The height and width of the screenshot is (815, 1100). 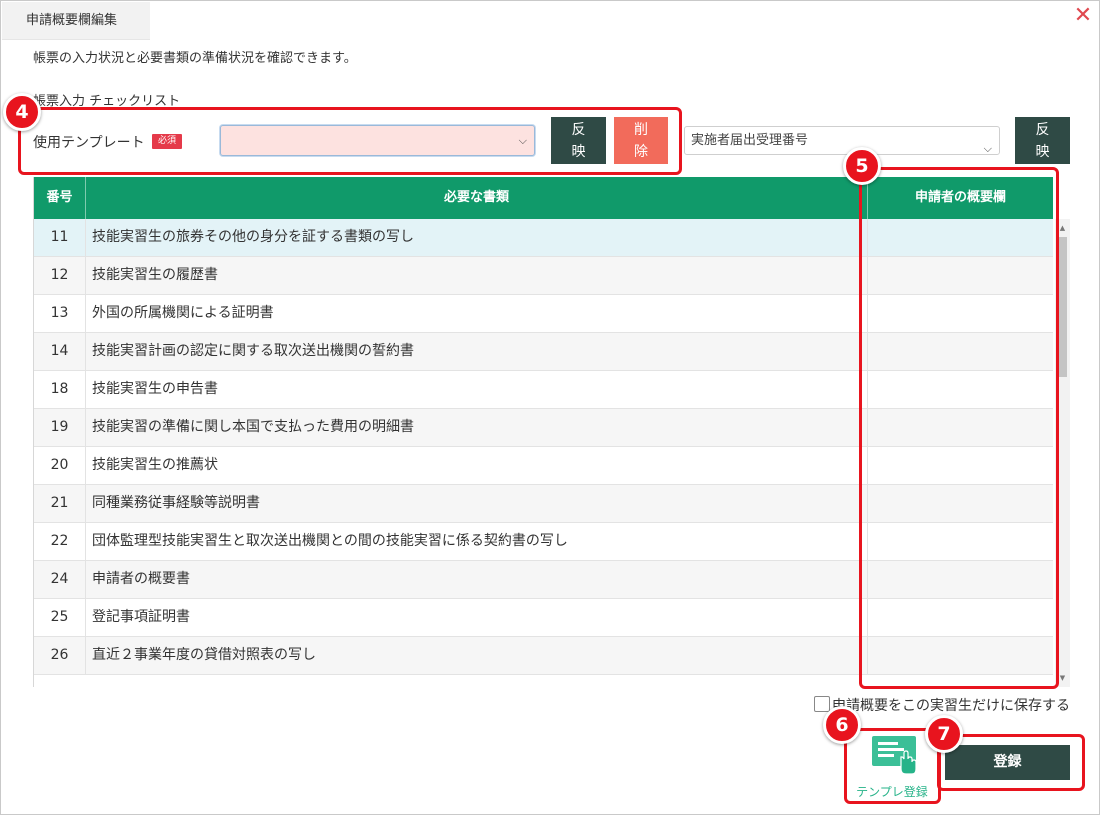 What do you see at coordinates (60, 427) in the screenshot?
I see `row-number: 19` at bounding box center [60, 427].